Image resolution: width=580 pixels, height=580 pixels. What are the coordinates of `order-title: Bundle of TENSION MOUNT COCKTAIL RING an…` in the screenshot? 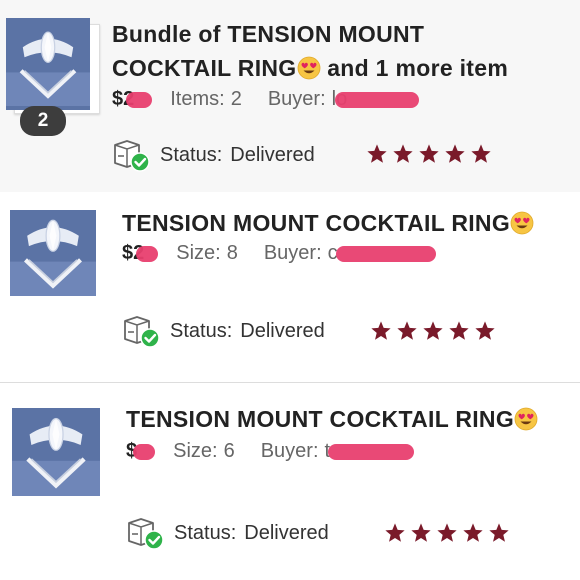 It's located at (310, 51).